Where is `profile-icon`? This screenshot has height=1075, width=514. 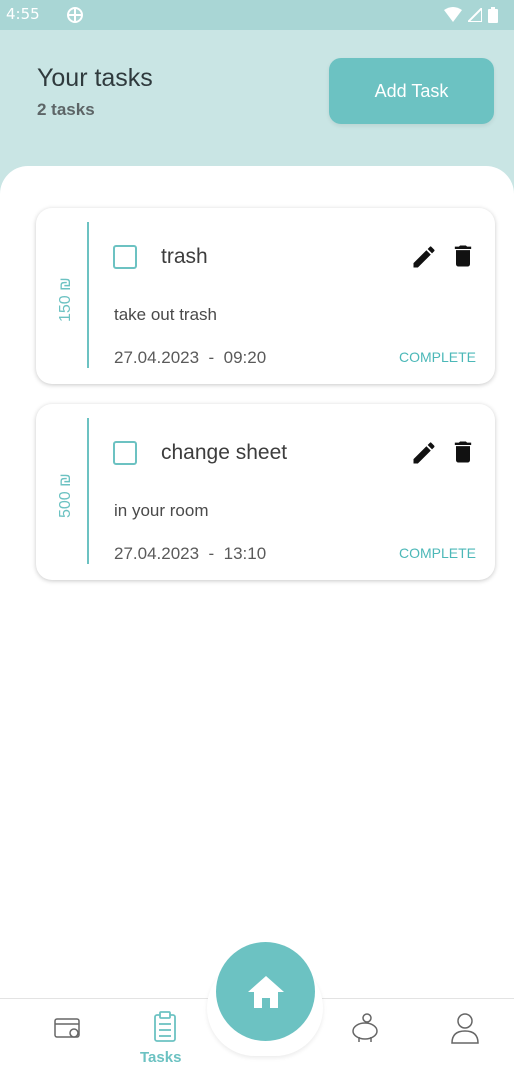 profile-icon is located at coordinates (465, 1028).